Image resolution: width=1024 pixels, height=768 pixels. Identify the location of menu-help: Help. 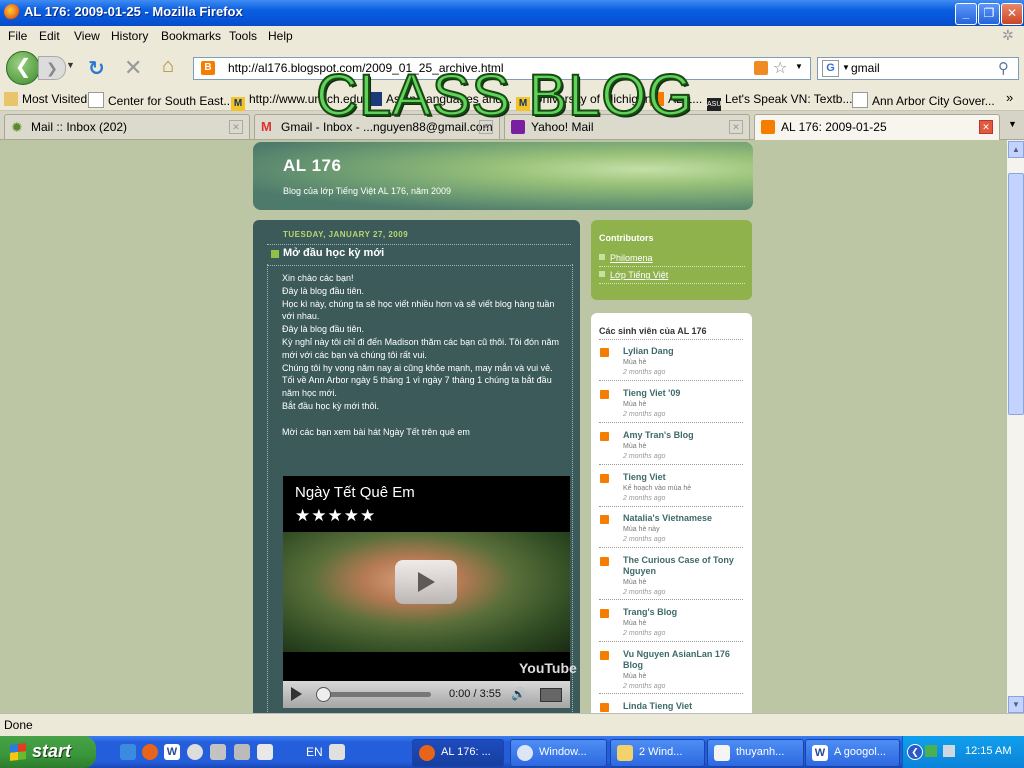
(280, 36).